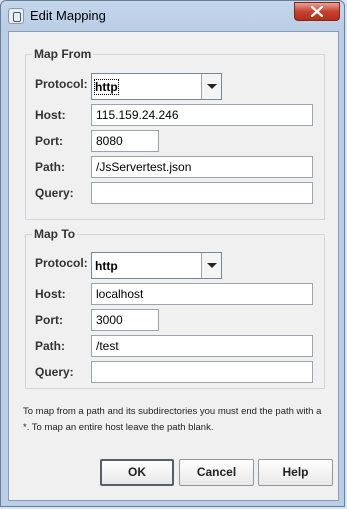 The image size is (347, 509). What do you see at coordinates (49, 320) in the screenshot?
I see `to-port-label: Port:` at bounding box center [49, 320].